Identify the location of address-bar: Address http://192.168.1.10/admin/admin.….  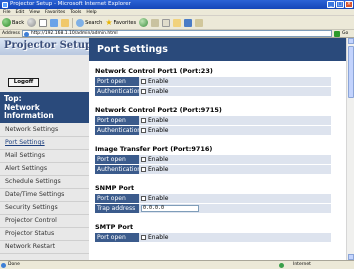
(177, 34).